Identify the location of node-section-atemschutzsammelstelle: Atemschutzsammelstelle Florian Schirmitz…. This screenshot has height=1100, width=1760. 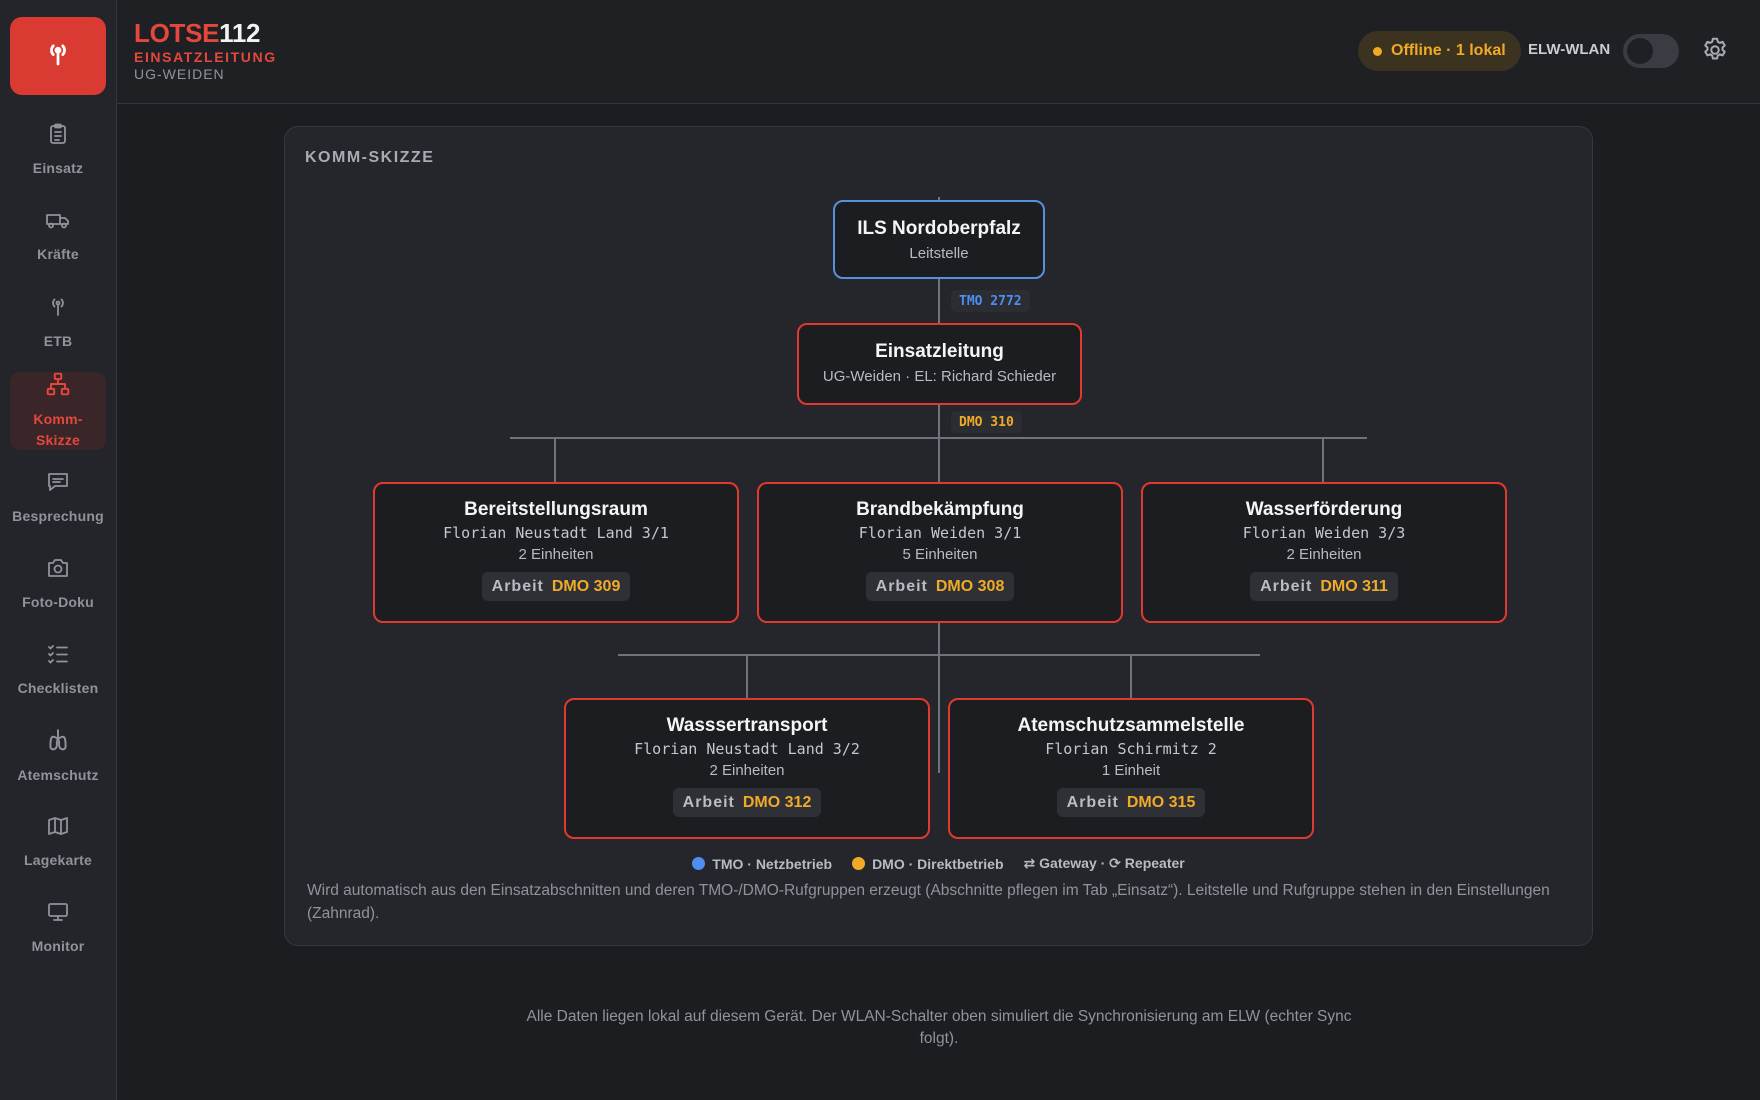
(1131, 768).